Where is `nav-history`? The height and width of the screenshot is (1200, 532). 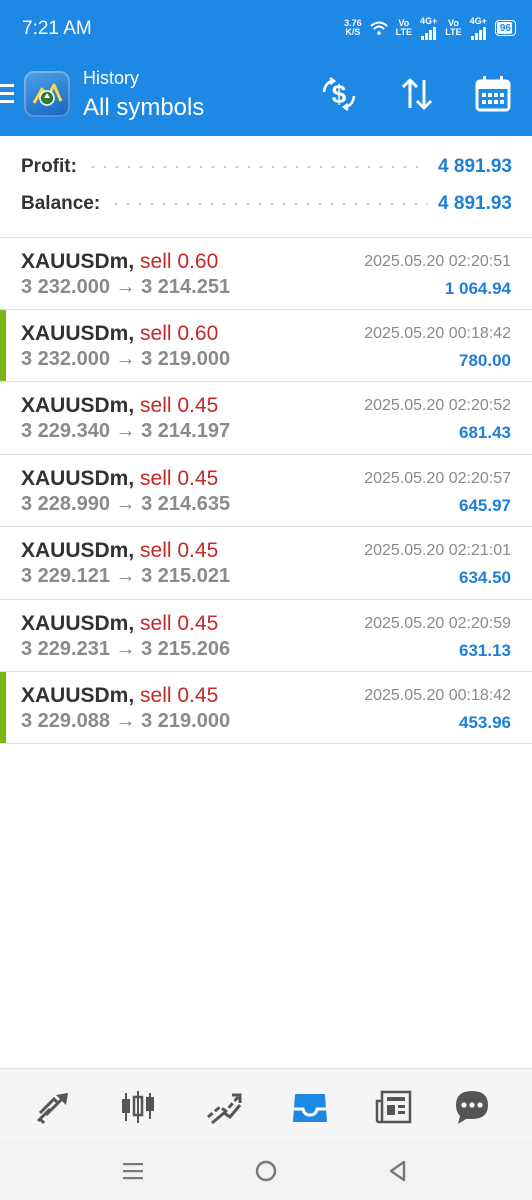
nav-history is located at coordinates (310, 1107).